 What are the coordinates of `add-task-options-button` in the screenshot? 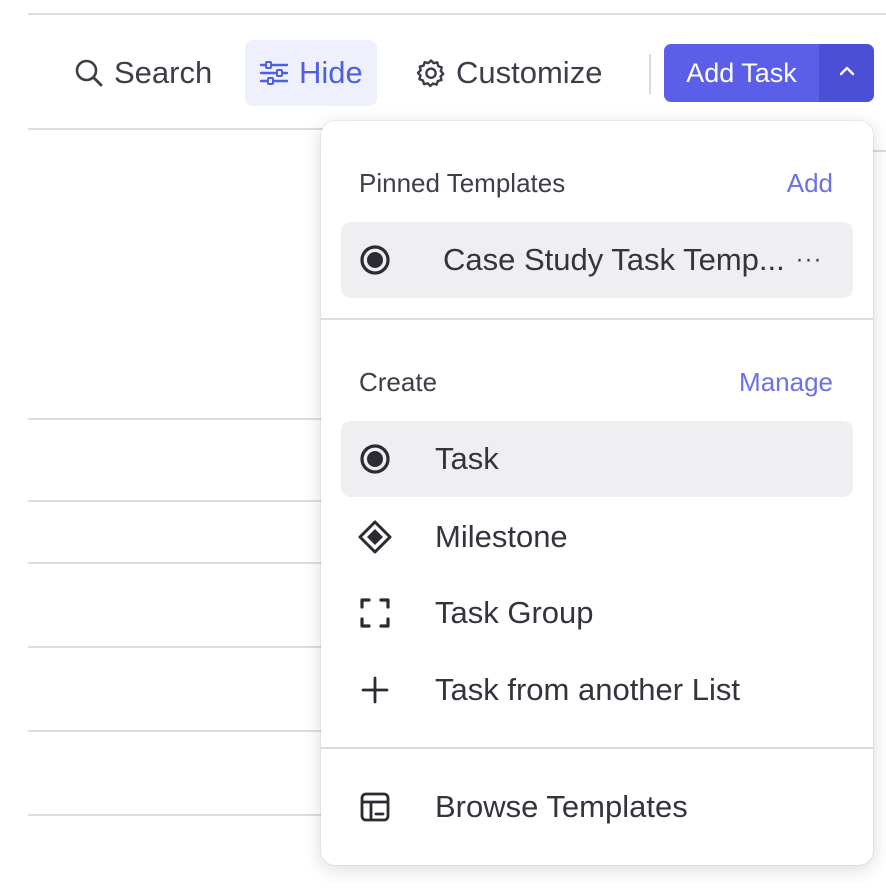 It's located at (846, 73).